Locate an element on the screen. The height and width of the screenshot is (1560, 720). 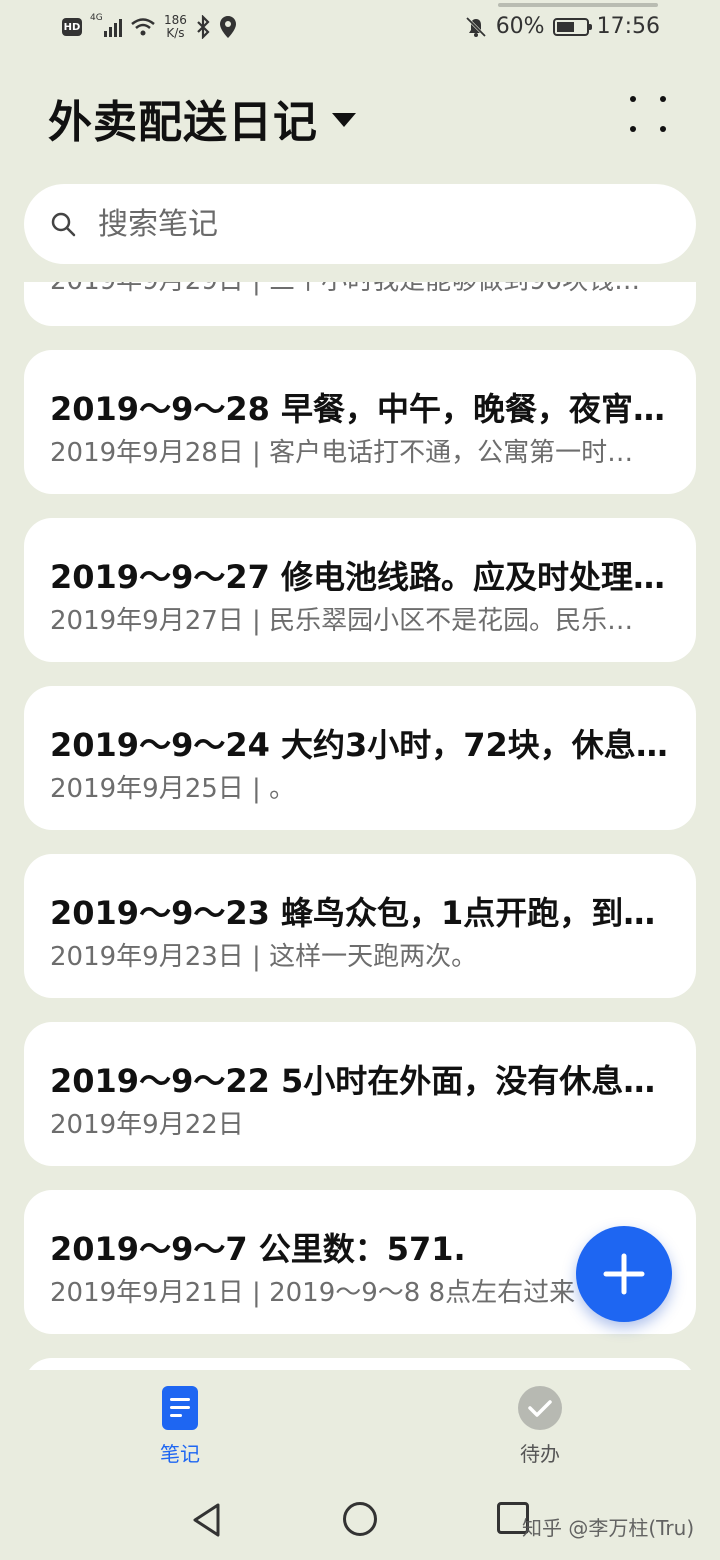
tab-todo-label: 待办 is located at coordinates (540, 1454).